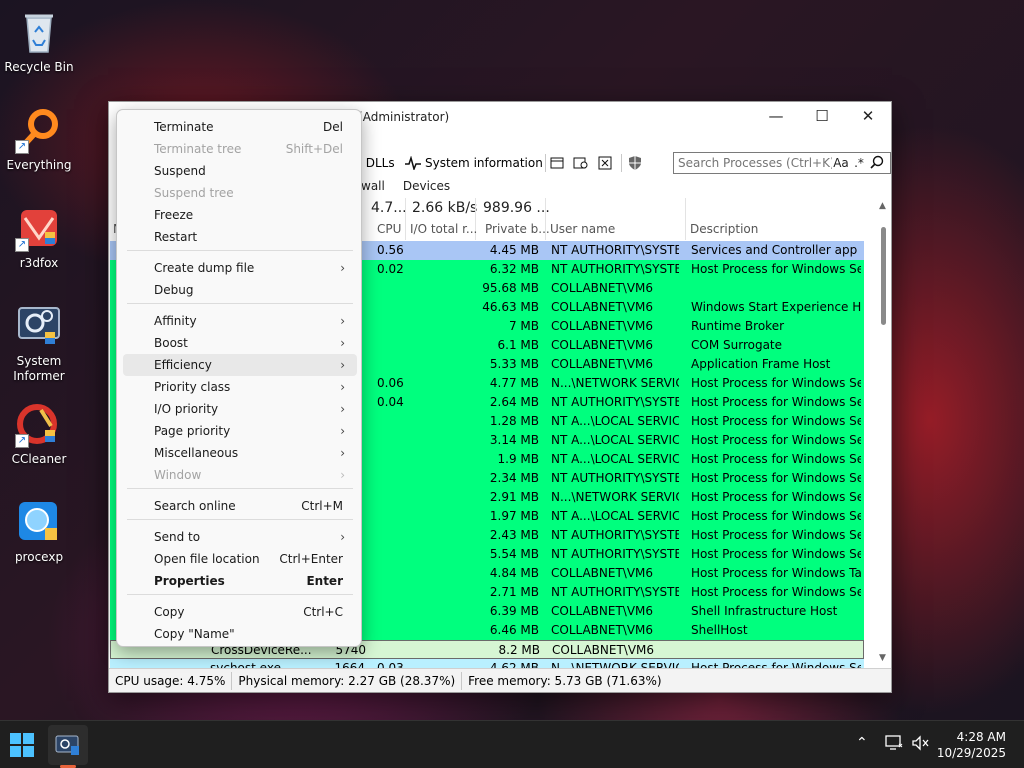 The image size is (1024, 768). I want to click on dlls-toolbar-button: r DLLs, so click(376, 163).